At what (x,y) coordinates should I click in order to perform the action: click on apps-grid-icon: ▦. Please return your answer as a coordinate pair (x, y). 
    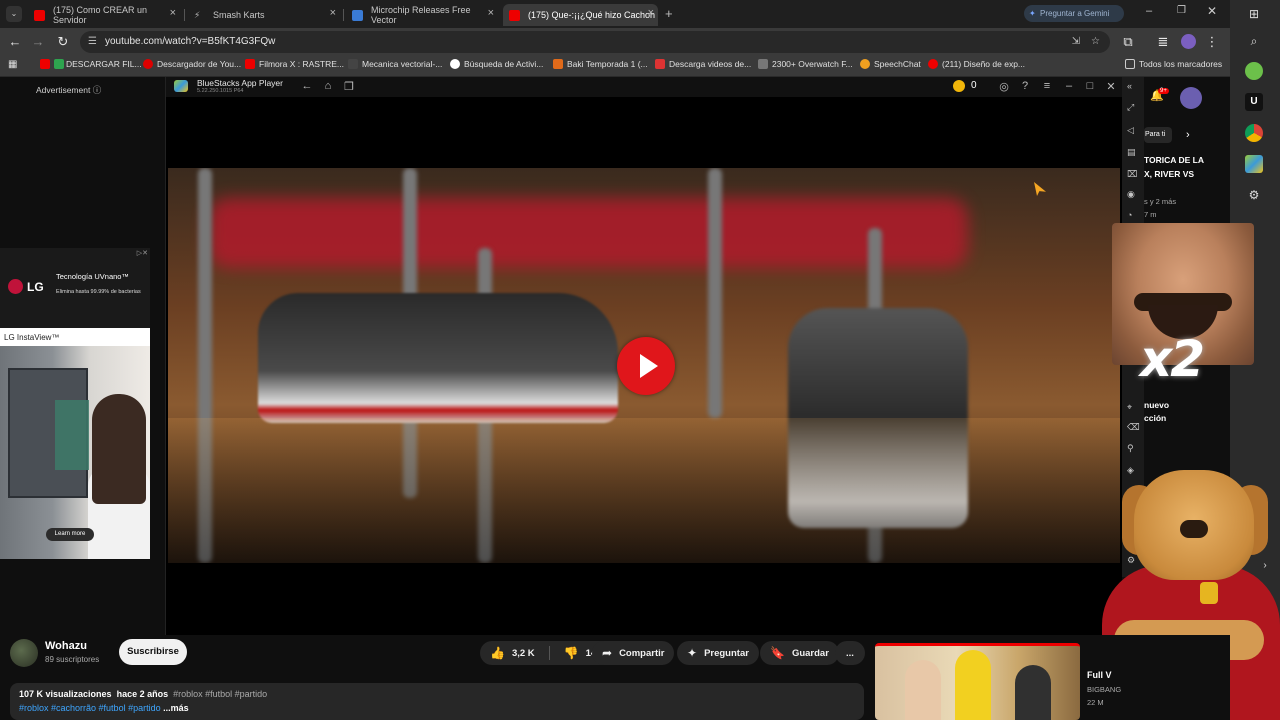
    Looking at the image, I should click on (12, 64).